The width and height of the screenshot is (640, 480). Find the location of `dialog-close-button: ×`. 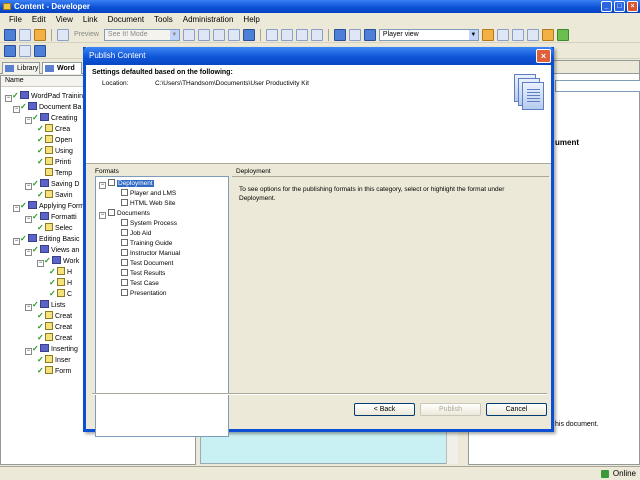

dialog-close-button: × is located at coordinates (543, 56).